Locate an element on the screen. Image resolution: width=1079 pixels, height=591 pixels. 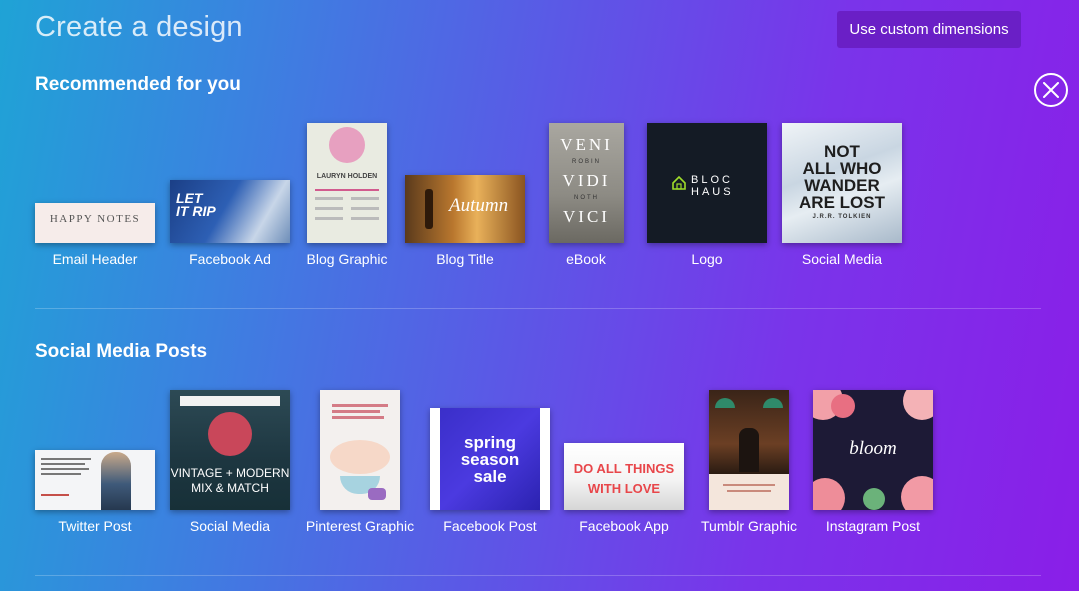
blog-graphic-thumb-text: LAURYN HOLDEN is located at coordinates (347, 176).